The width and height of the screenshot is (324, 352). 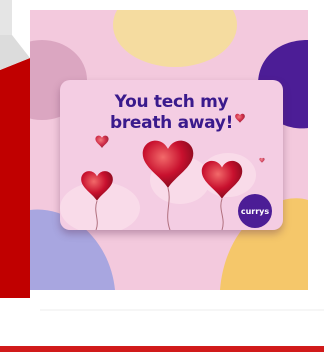 What do you see at coordinates (175, 38) in the screenshot?
I see `blob-yellow-top` at bounding box center [175, 38].